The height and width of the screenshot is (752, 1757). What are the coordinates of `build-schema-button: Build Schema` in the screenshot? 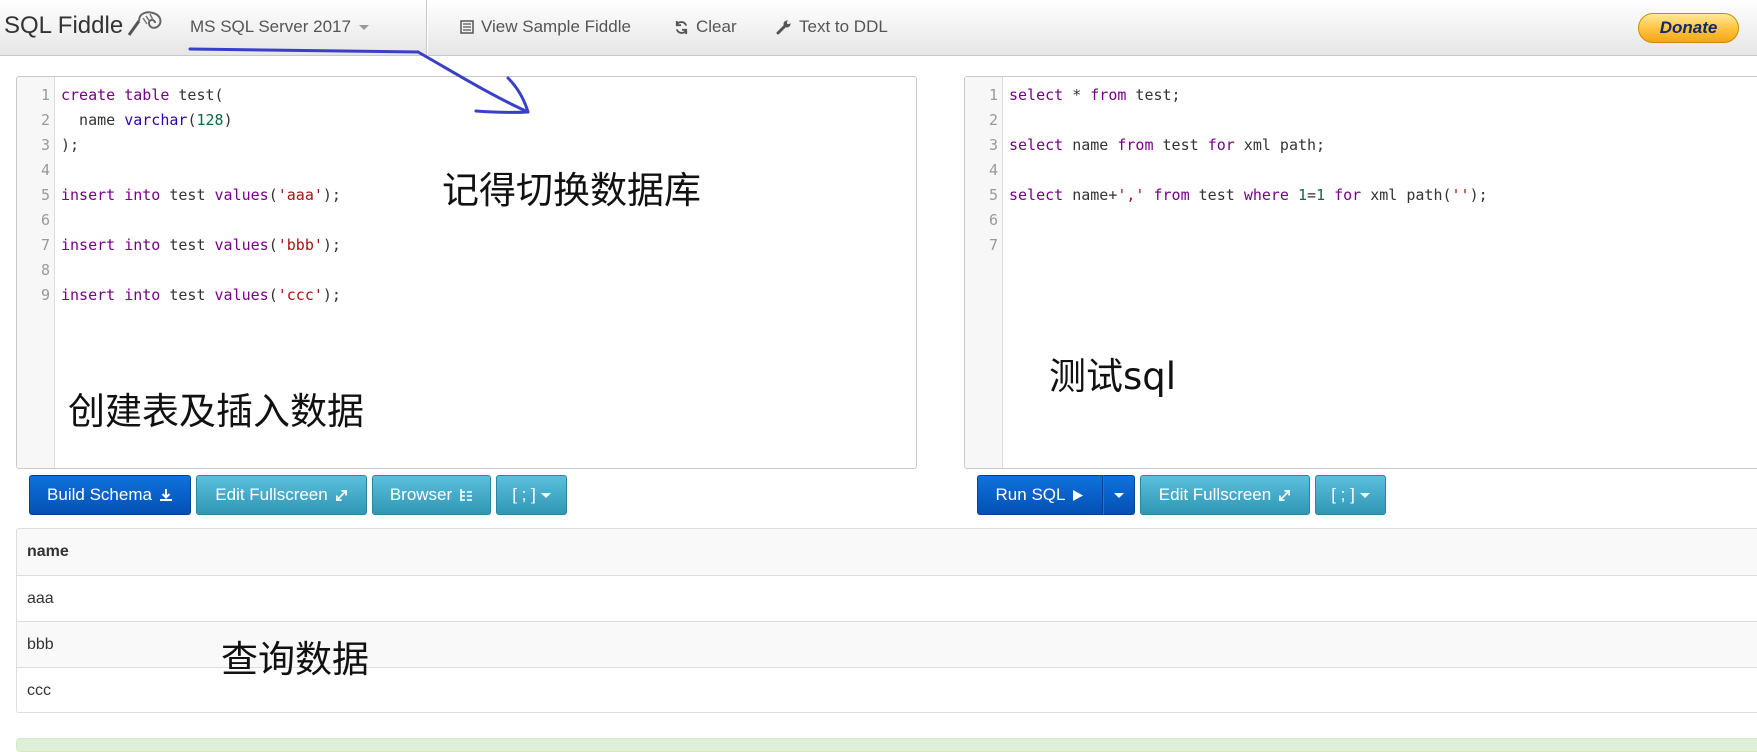 It's located at (110, 495).